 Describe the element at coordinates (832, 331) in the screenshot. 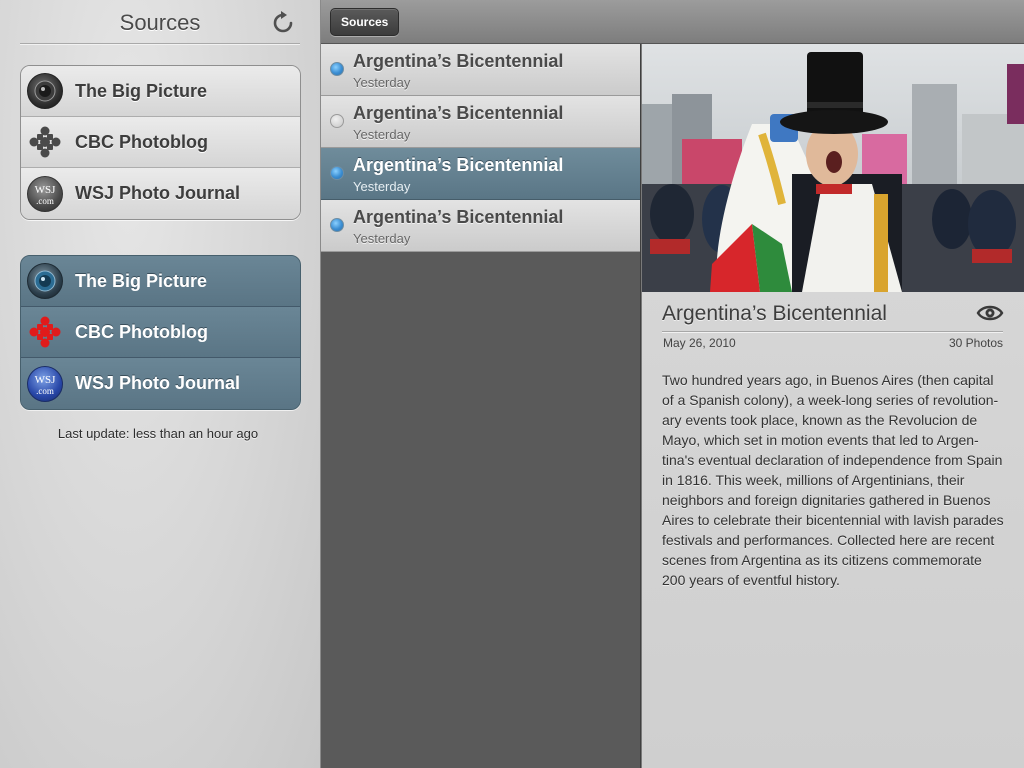

I see `divider` at that location.